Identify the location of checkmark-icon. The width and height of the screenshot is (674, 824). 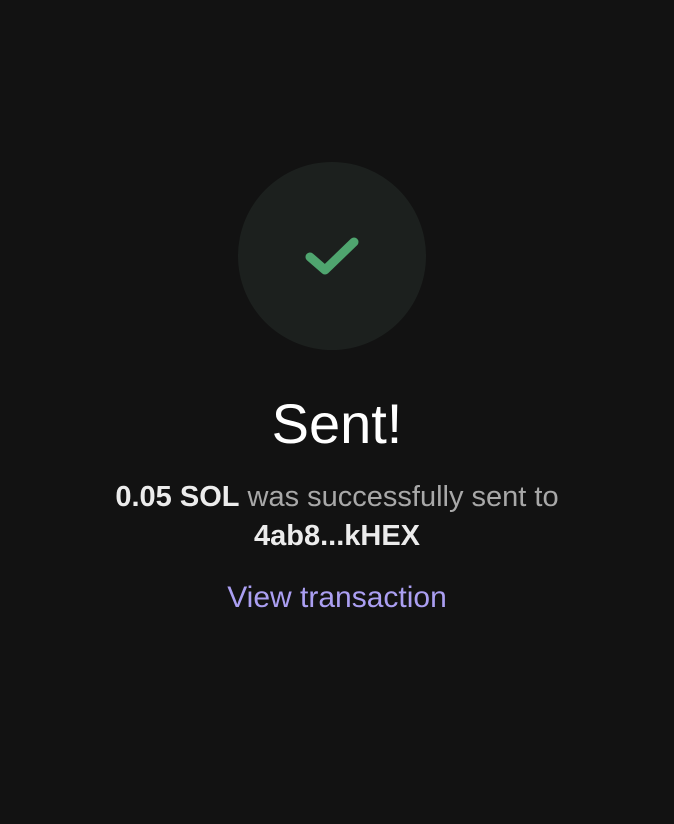
(332, 256).